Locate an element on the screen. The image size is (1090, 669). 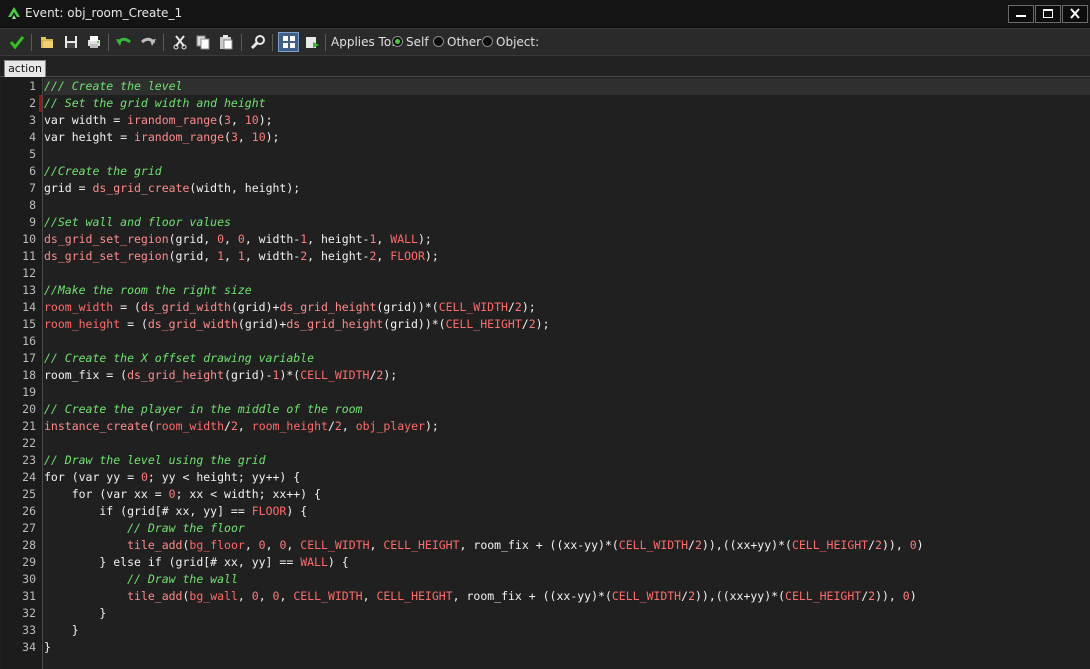
code-text: var width = irandom_range(3, 10); is located at coordinates (158, 120).